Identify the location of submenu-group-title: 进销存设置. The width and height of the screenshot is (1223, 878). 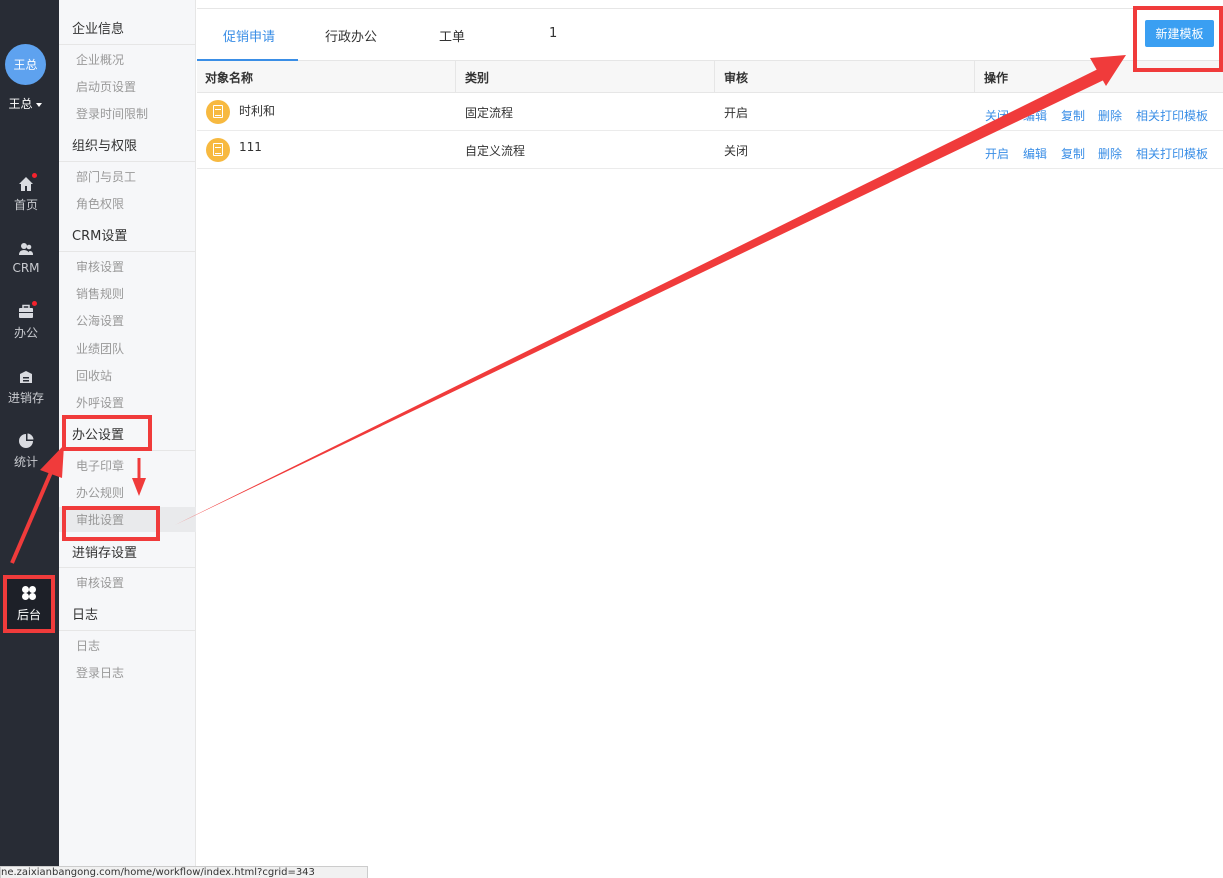
(104, 551).